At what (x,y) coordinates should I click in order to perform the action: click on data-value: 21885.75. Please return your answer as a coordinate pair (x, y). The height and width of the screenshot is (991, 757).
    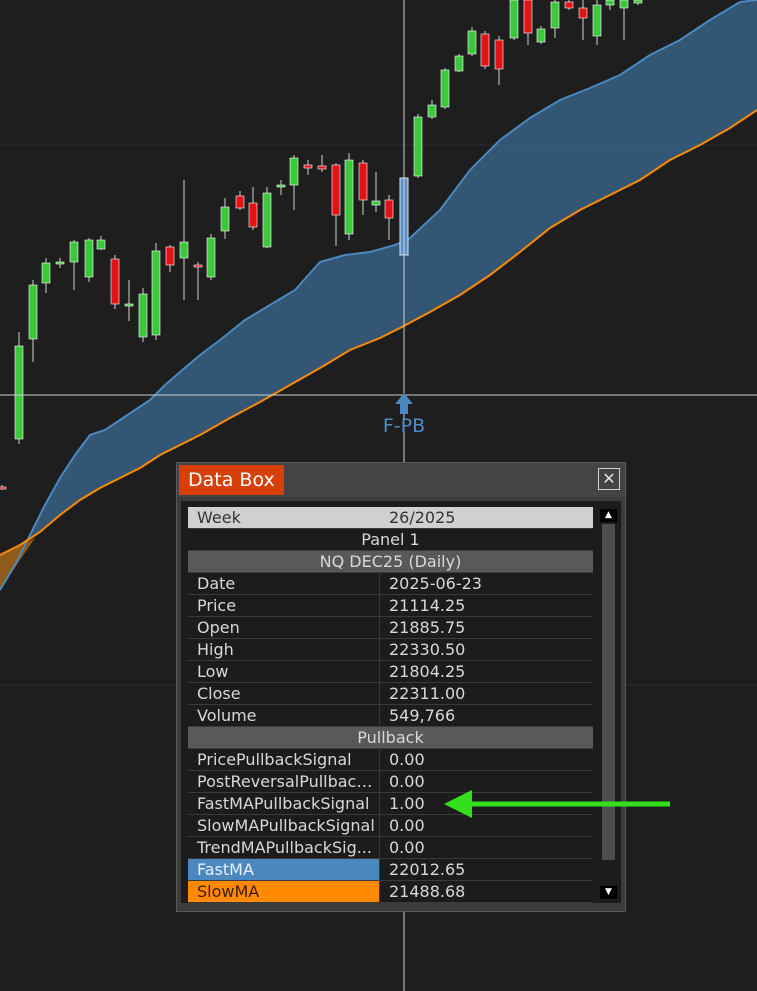
    Looking at the image, I should click on (427, 627).